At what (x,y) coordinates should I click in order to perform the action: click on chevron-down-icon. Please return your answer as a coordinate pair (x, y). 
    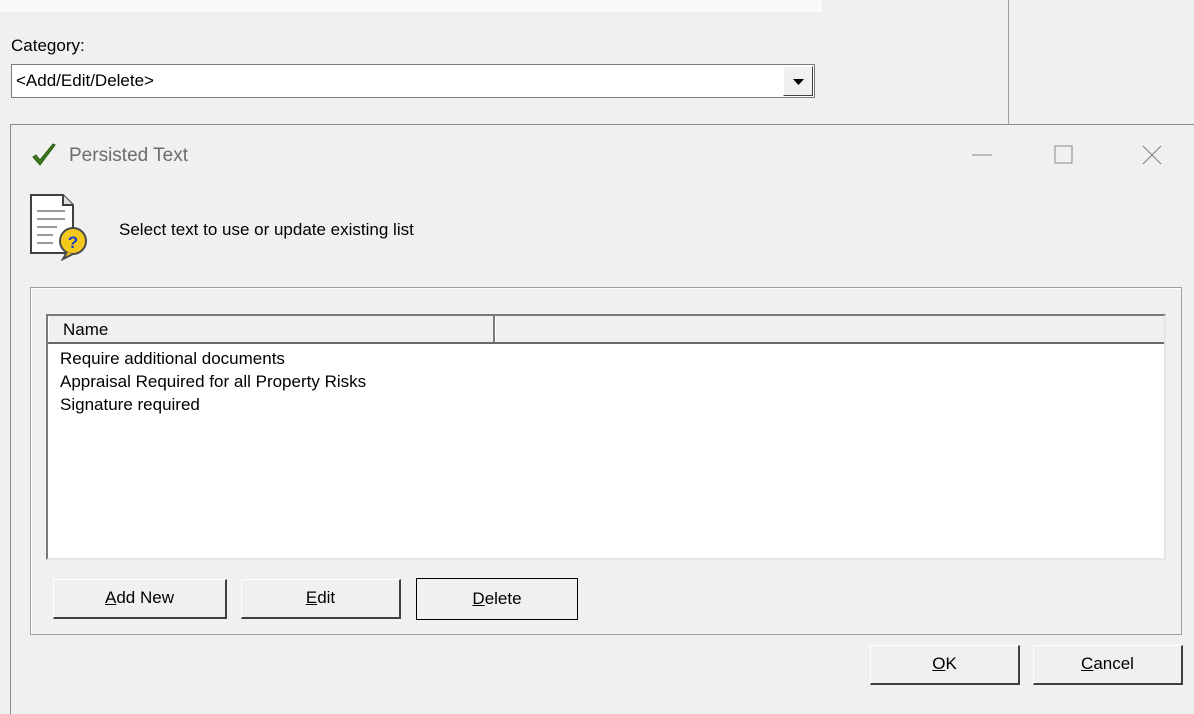
    Looking at the image, I should click on (798, 82).